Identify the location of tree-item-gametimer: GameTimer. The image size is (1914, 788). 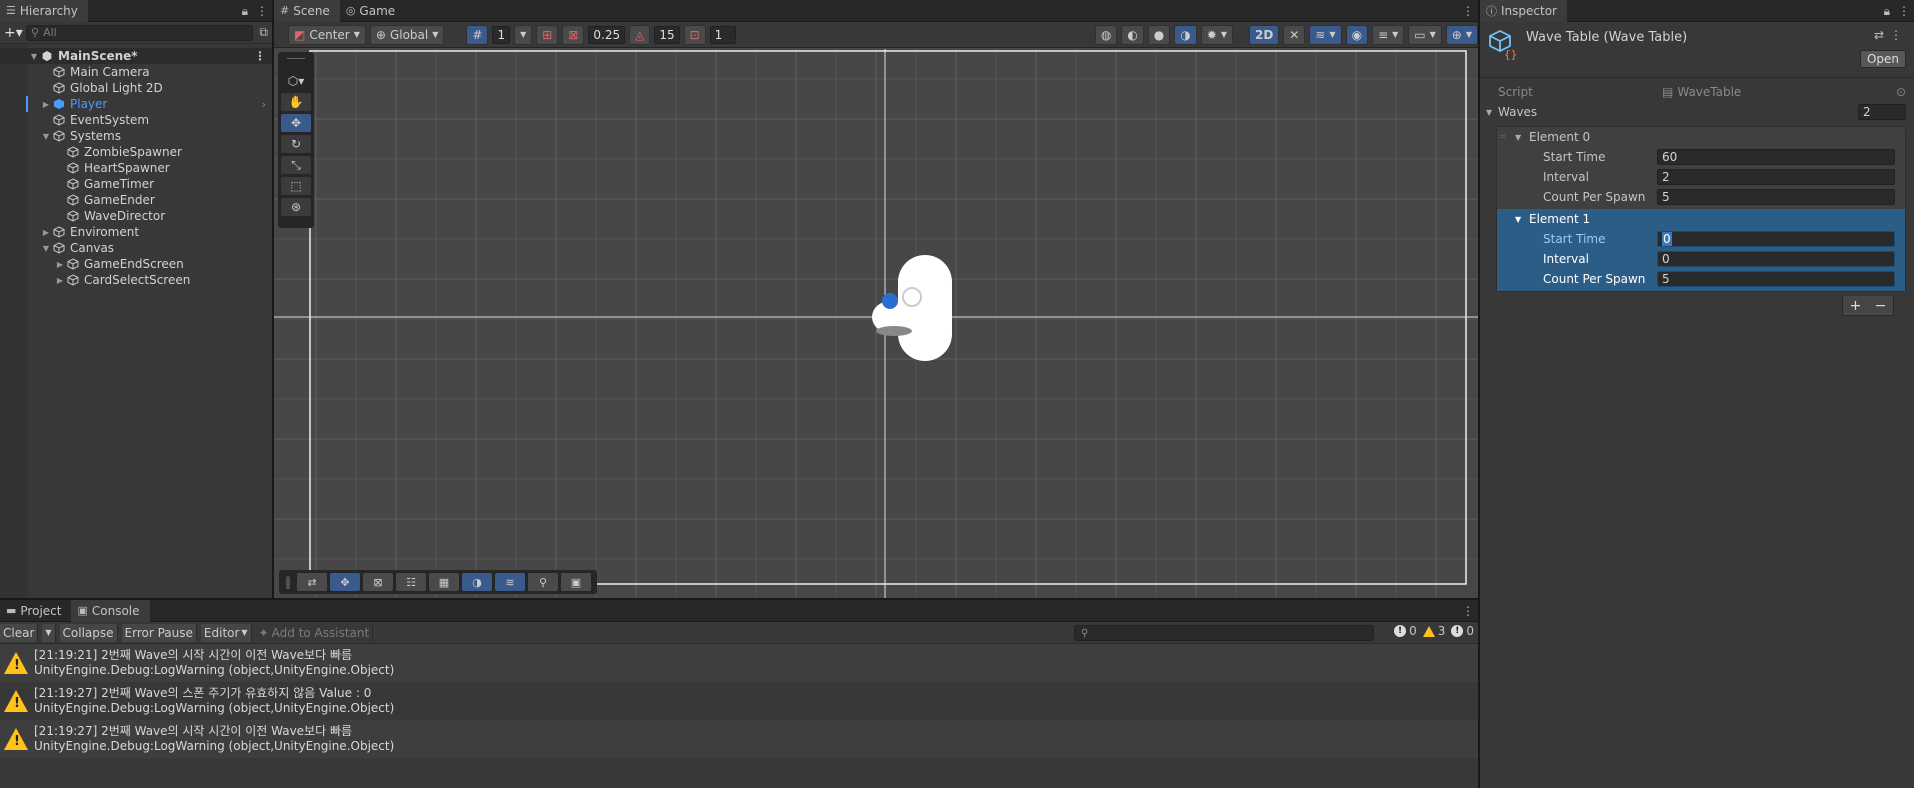
(136, 184).